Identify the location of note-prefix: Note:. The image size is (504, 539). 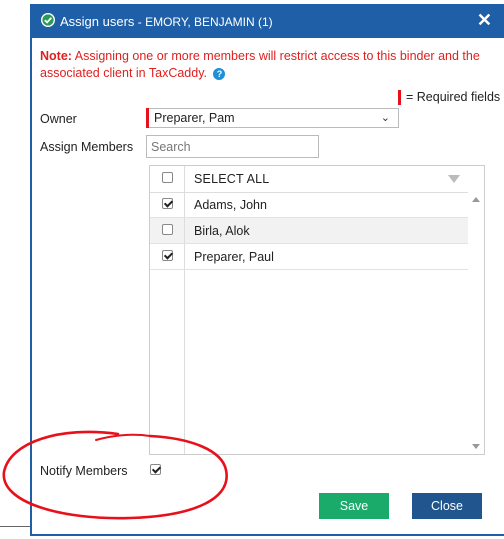
(56, 56).